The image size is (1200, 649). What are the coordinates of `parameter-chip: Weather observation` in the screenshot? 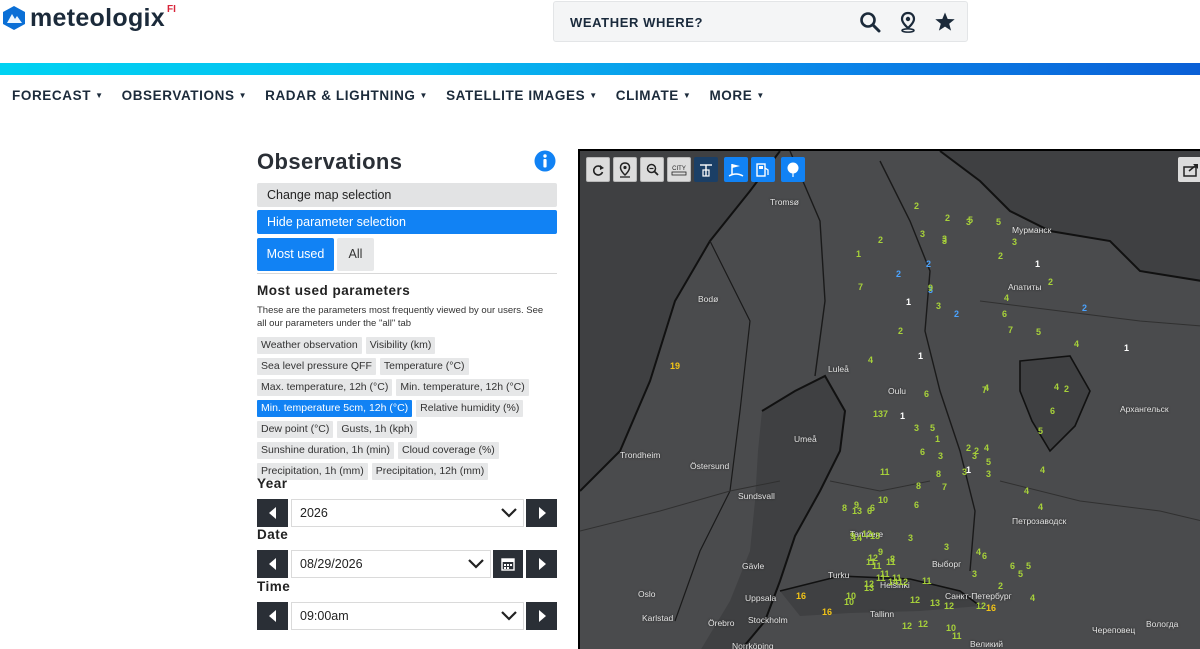 It's located at (309, 345).